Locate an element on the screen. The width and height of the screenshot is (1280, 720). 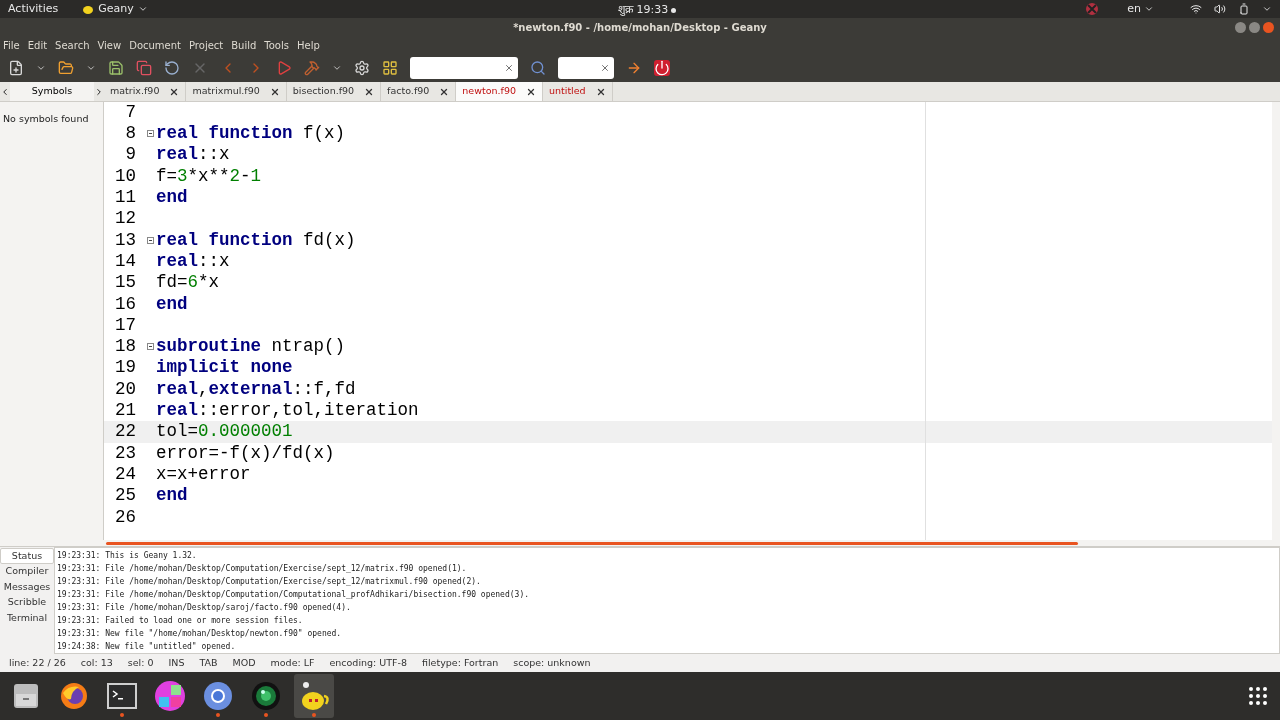
quadrant-icon is located at coordinates (170, 696).